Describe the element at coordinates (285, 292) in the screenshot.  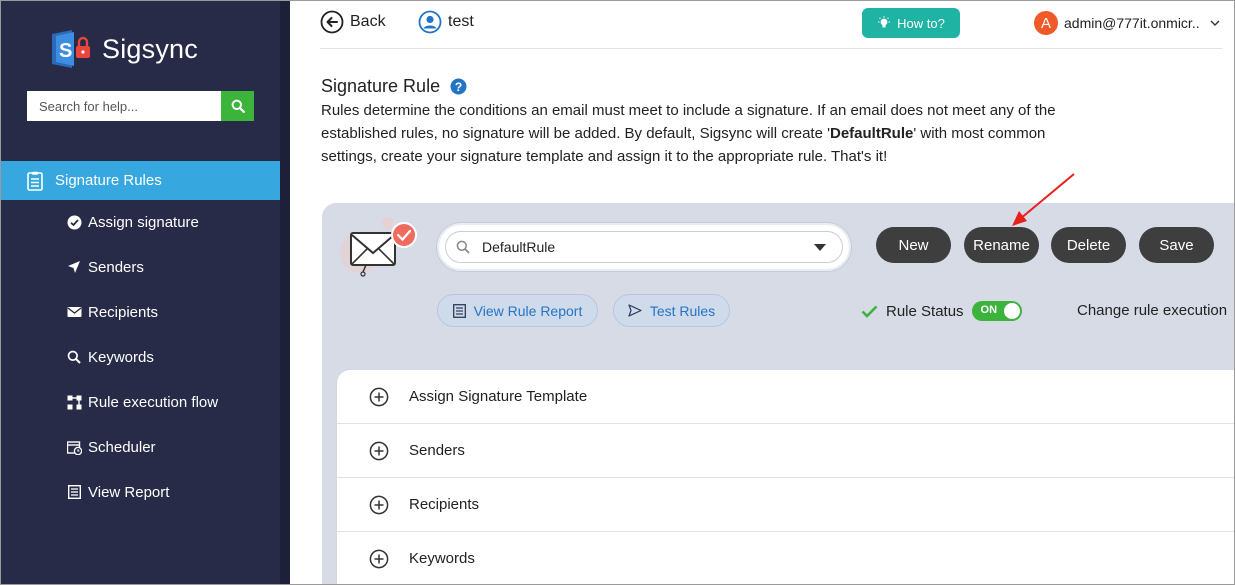
I see `sidebar-scrollbar` at that location.